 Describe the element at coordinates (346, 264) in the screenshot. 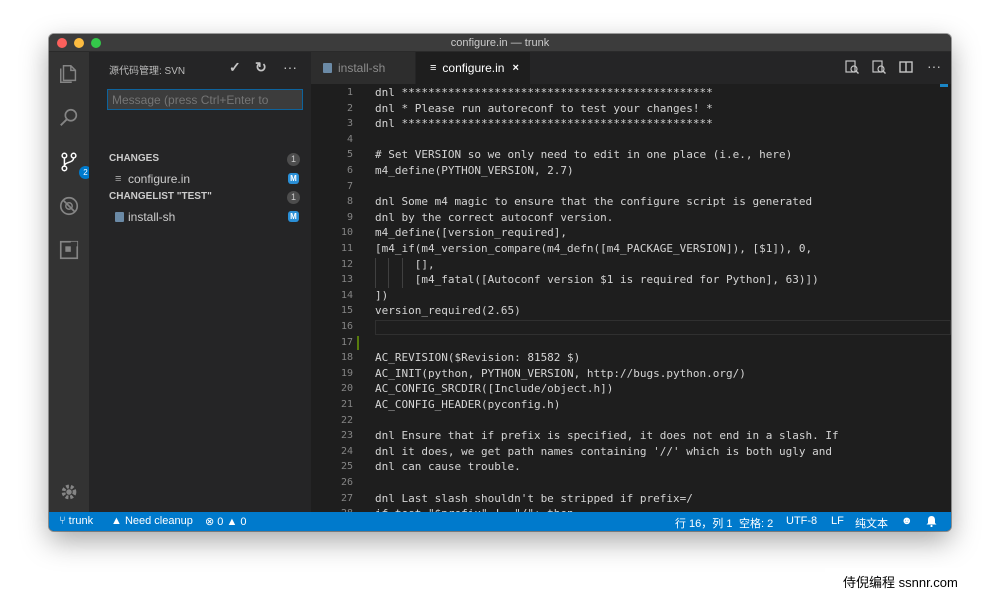

I see `line-number: 12` at that location.